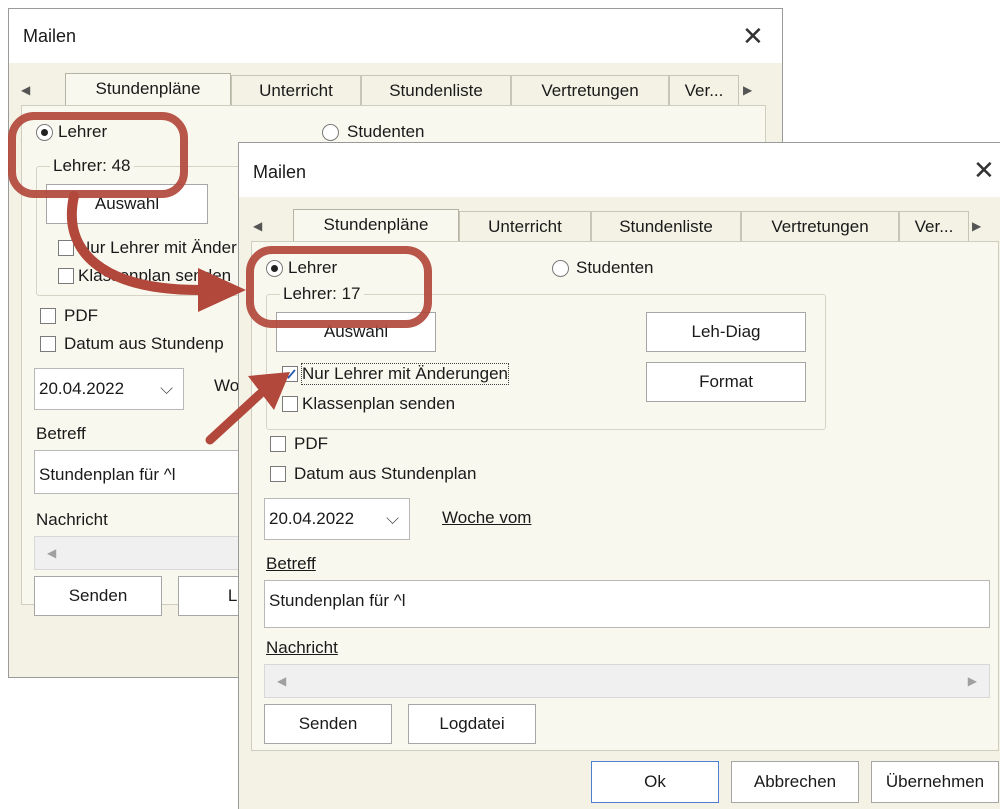 The image size is (1000, 809). Describe the element at coordinates (328, 724) in the screenshot. I see `front-senden-button: Senden` at that location.